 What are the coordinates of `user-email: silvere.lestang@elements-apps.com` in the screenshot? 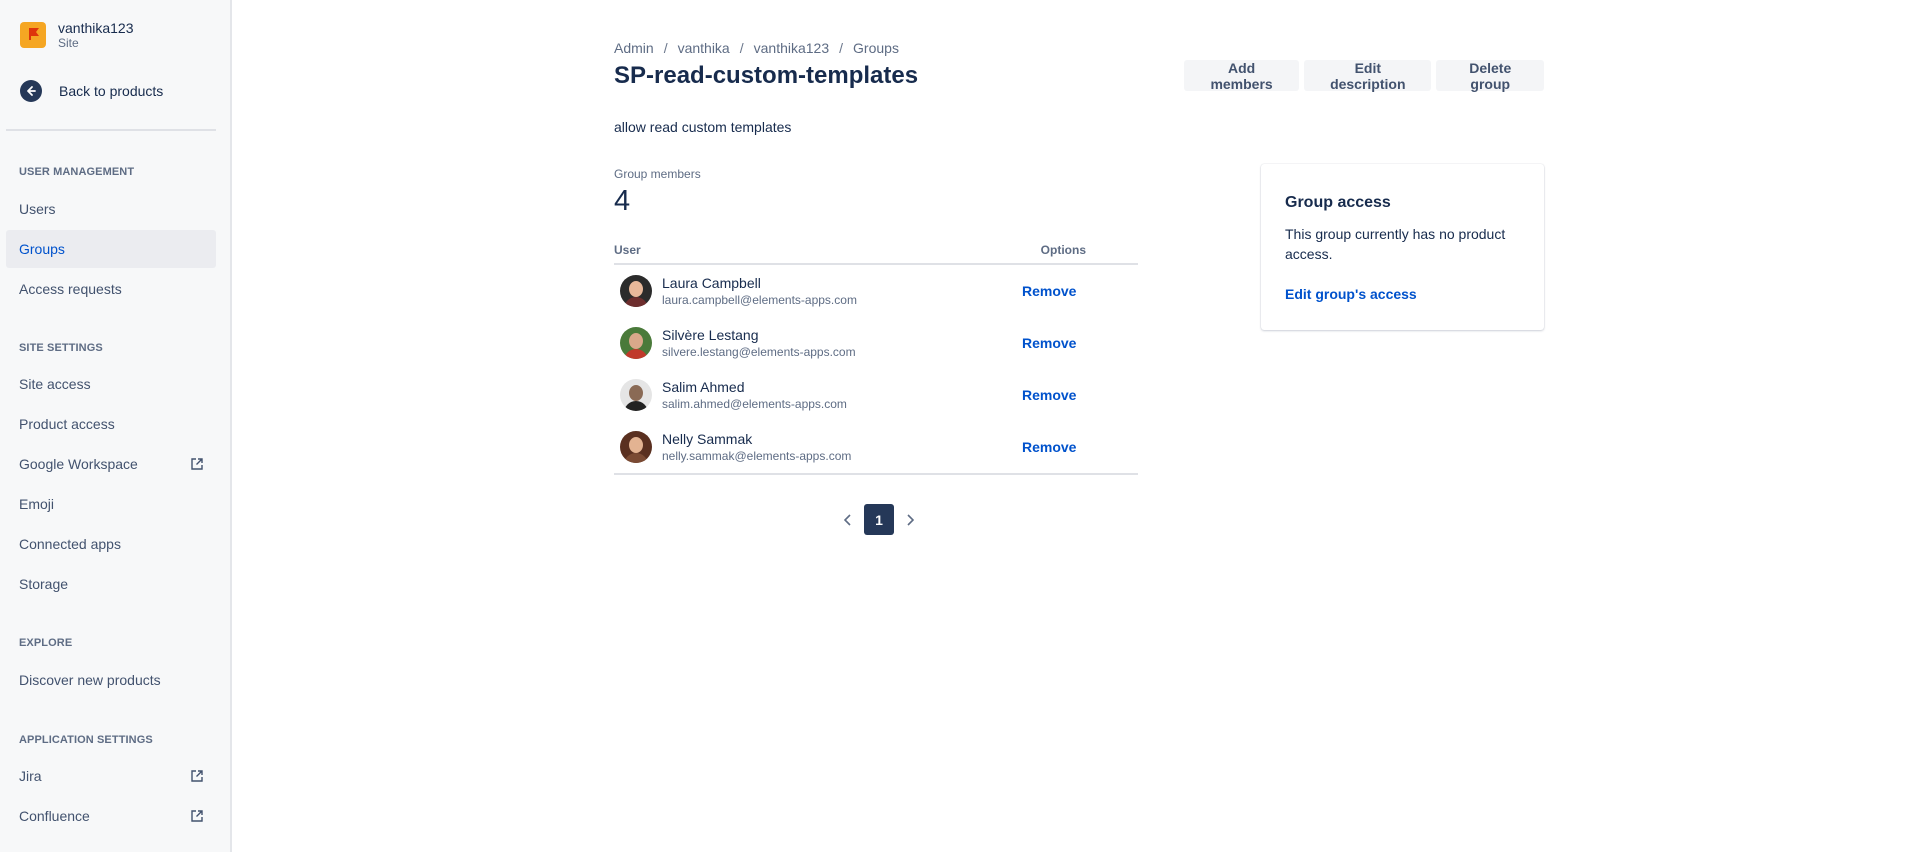 It's located at (759, 352).